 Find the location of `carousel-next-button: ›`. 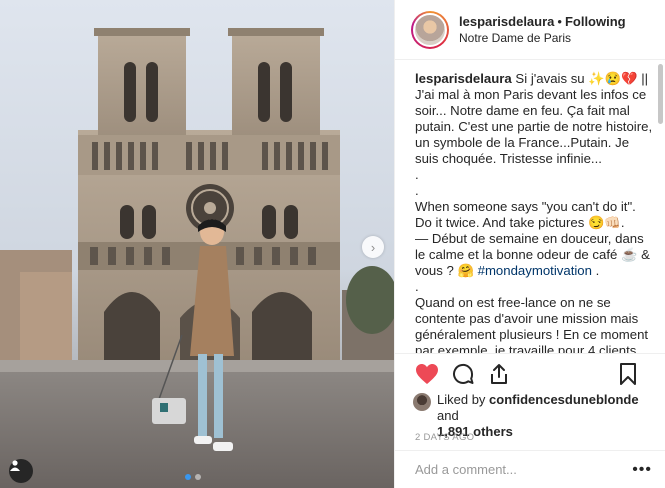

carousel-next-button: › is located at coordinates (373, 247).